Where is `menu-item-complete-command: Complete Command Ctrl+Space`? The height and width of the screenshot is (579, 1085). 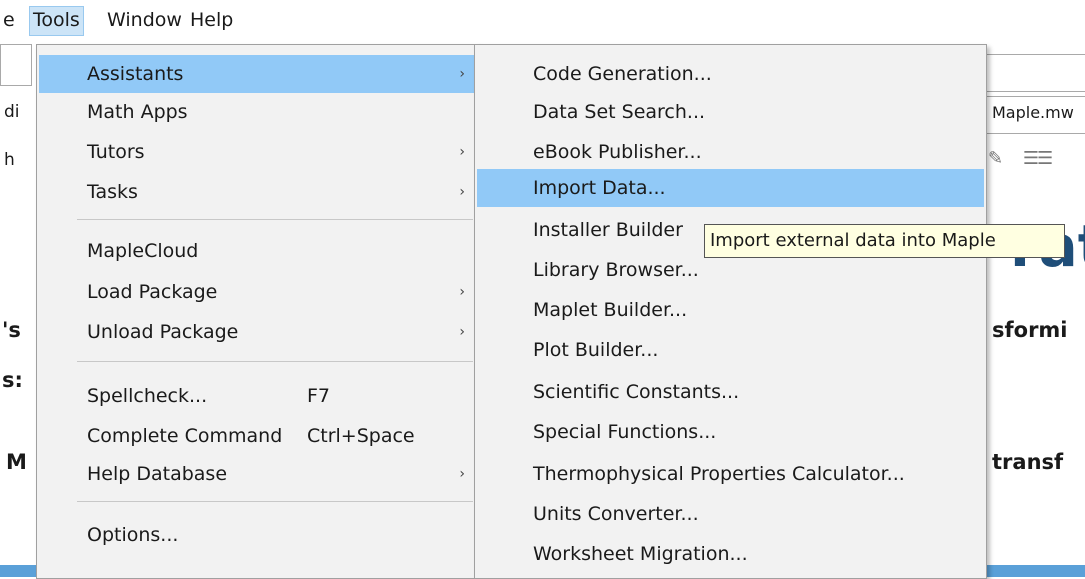
menu-item-complete-command: Complete Command Ctrl+Space is located at coordinates (258, 436).